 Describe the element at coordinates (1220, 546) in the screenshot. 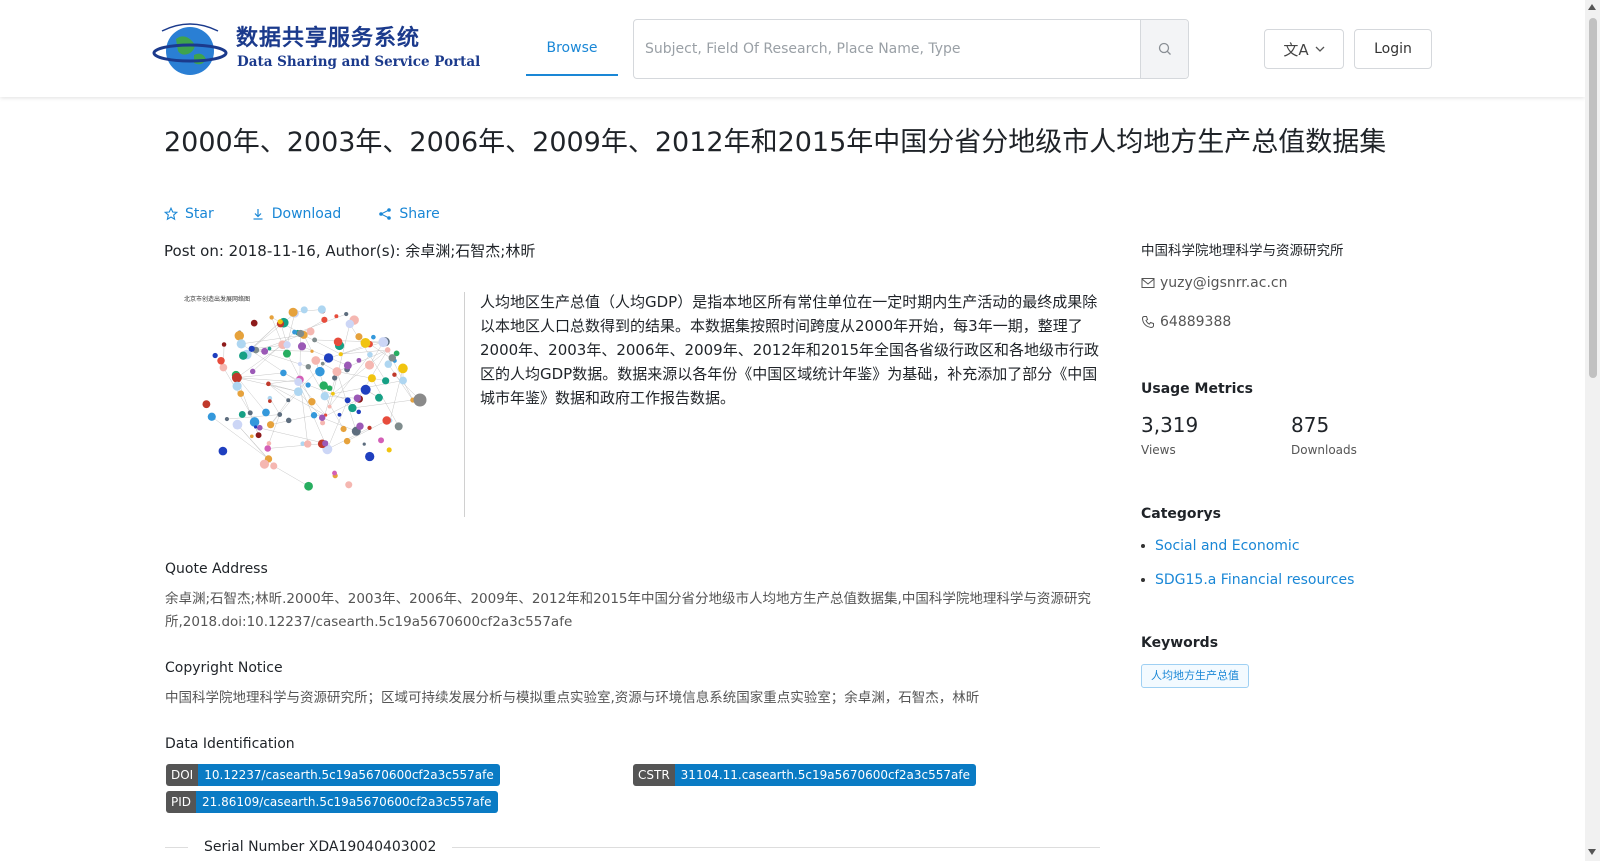

I see `category-link-social-economic: Social and Economic` at that location.